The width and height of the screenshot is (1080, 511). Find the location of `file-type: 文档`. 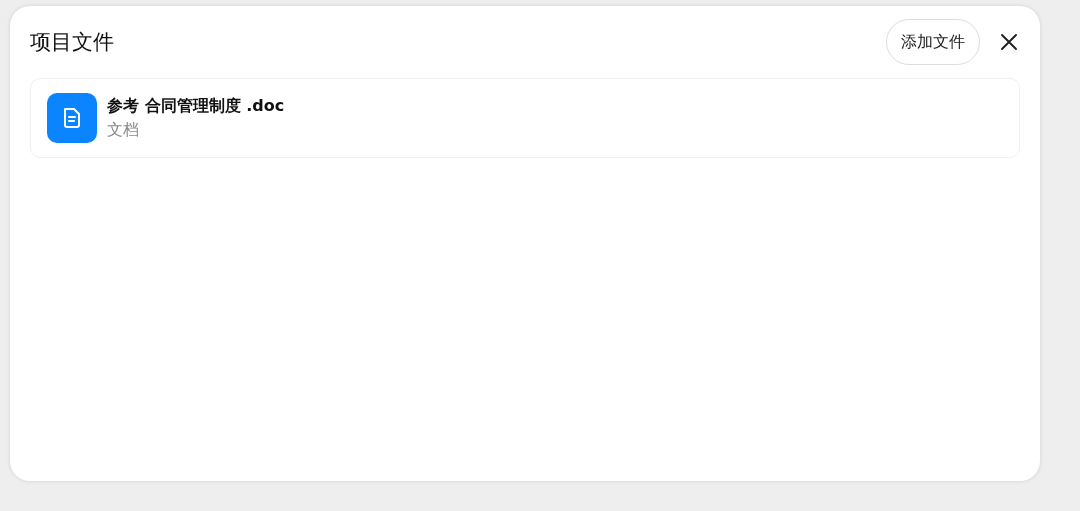

file-type: 文档 is located at coordinates (123, 130).